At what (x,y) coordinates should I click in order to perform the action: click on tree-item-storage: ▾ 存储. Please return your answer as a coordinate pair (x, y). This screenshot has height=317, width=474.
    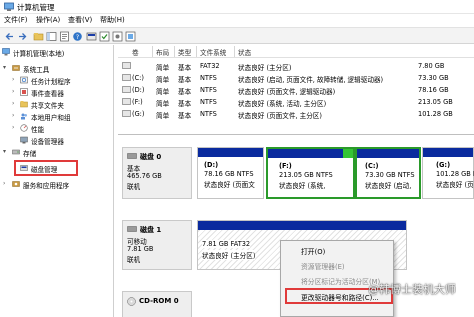
    Looking at the image, I should click on (57, 152).